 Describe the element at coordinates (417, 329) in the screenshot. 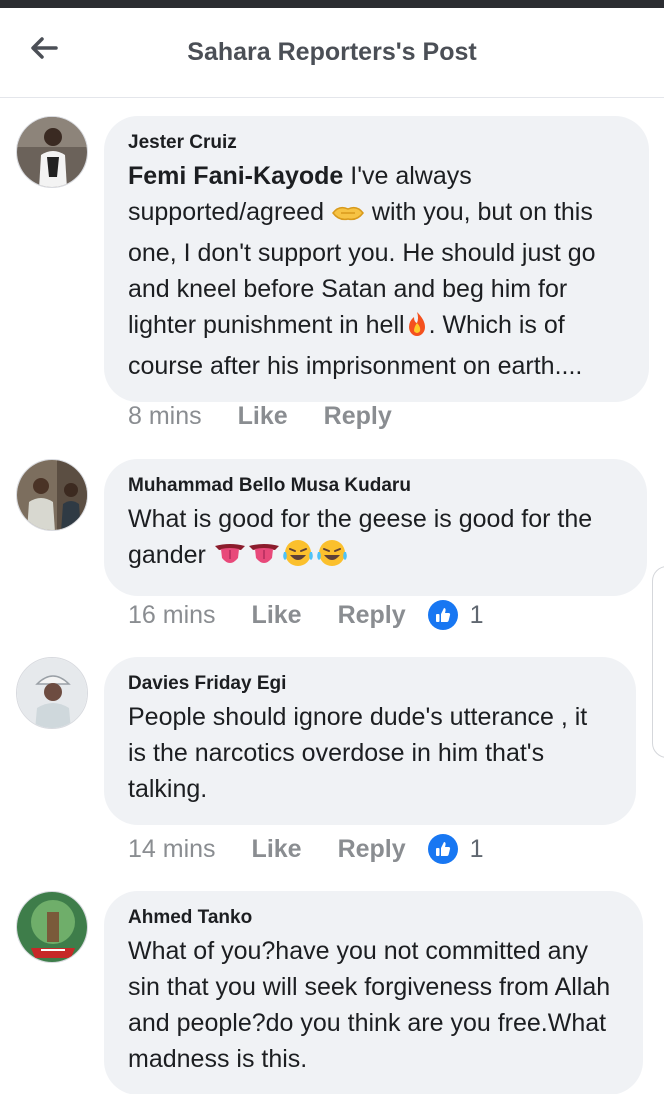

I see `fire-icon` at that location.